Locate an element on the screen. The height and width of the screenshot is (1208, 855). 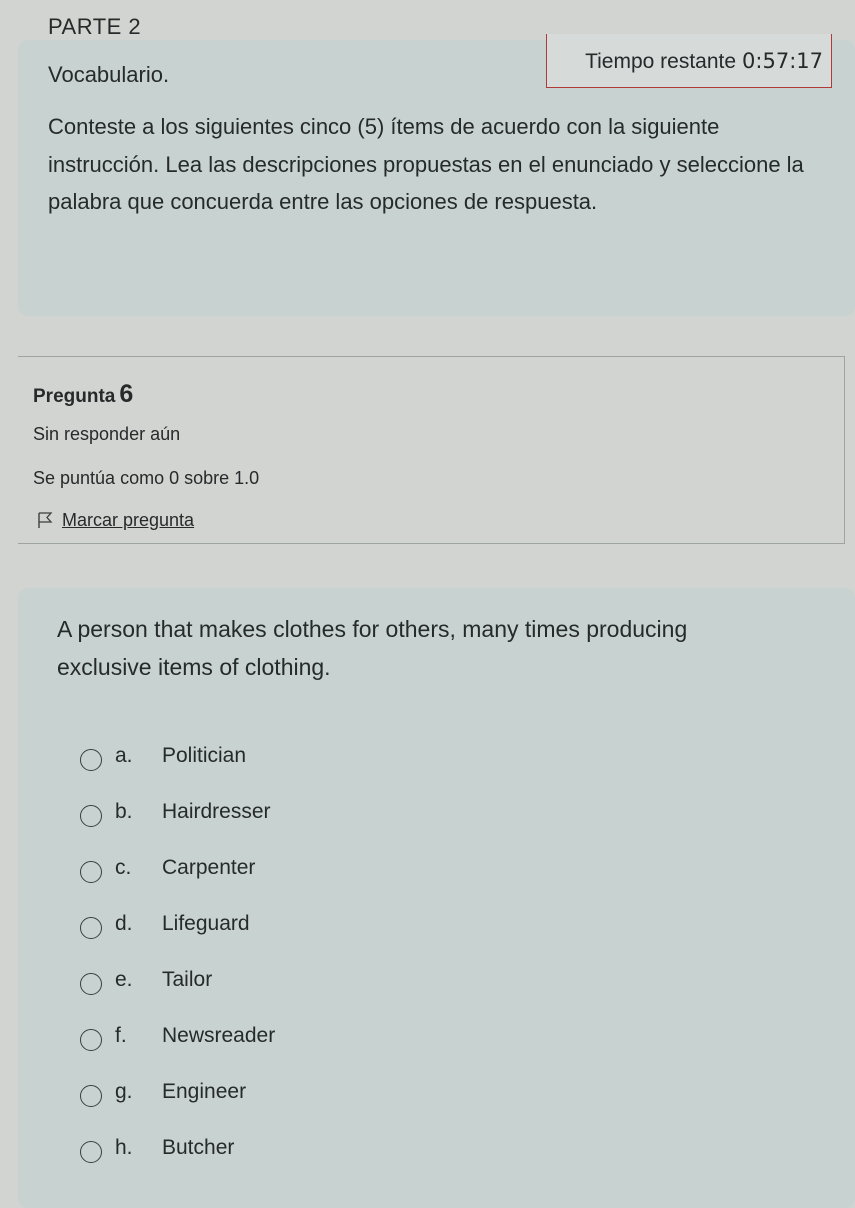
answer-option: b. Hairdresser is located at coordinates (171, 812).